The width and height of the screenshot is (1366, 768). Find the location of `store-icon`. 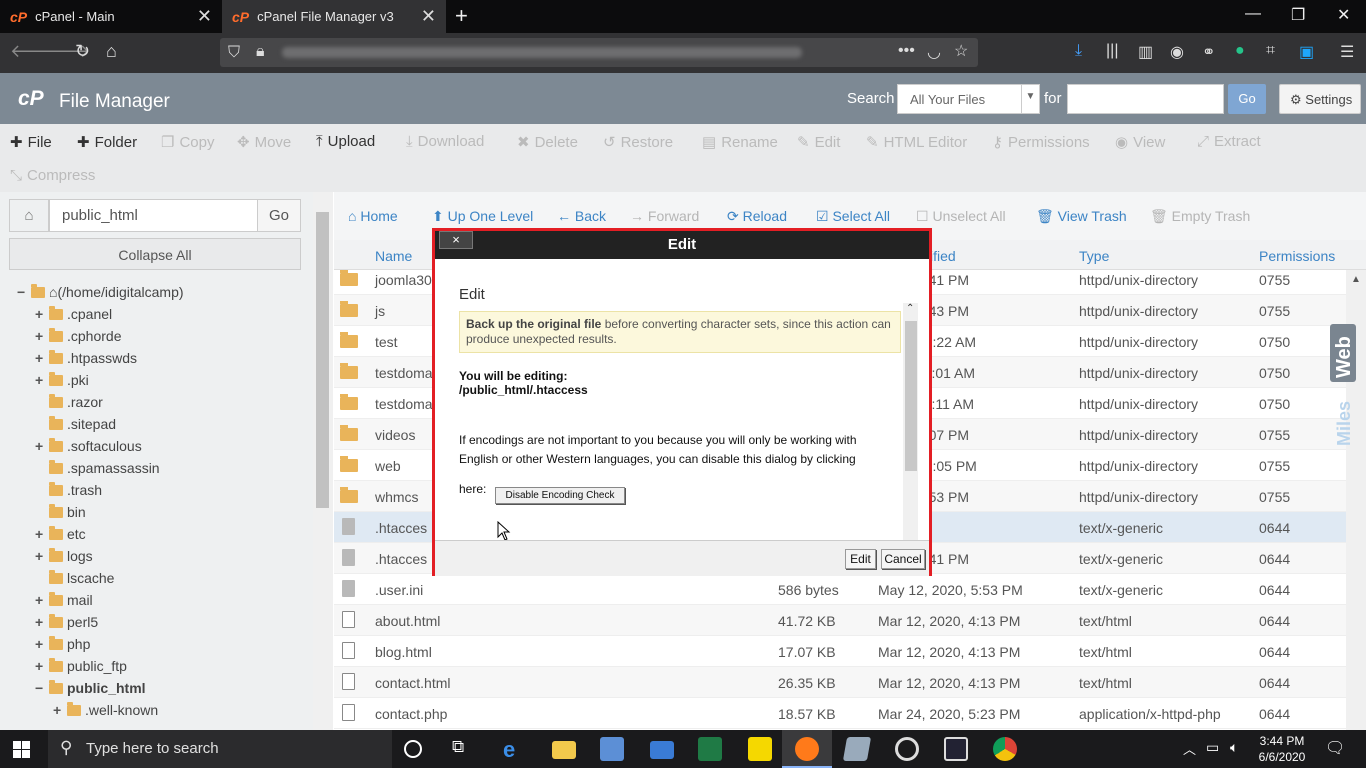

store-icon is located at coordinates (612, 749).